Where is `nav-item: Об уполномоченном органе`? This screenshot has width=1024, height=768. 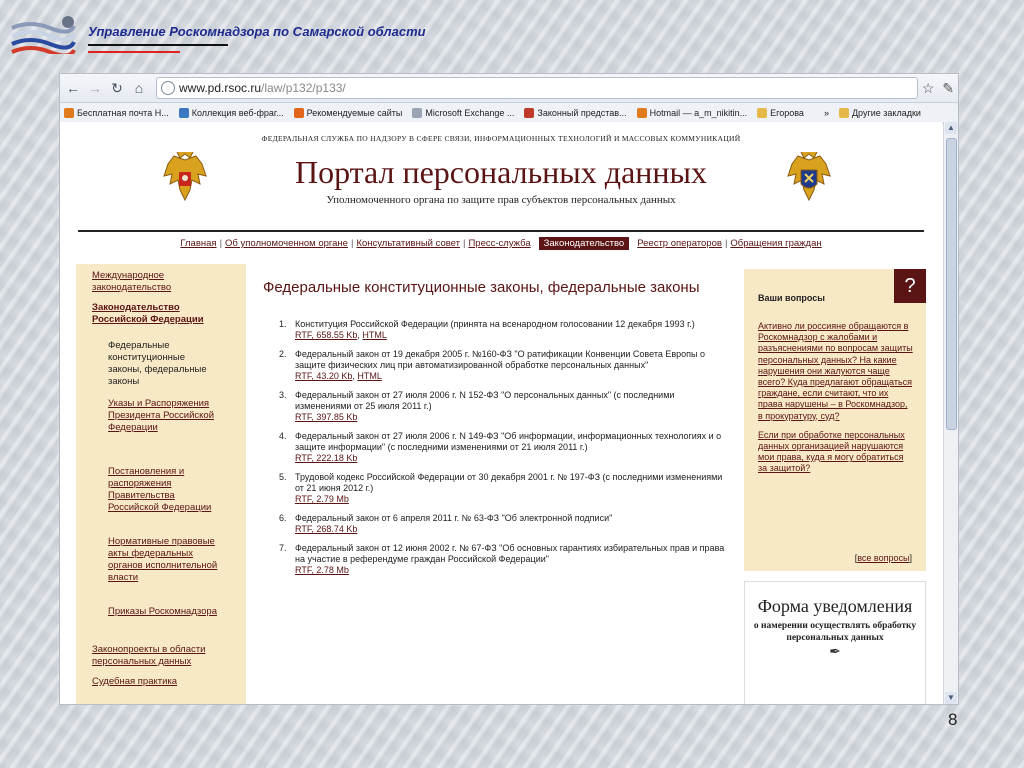 nav-item: Об уполномоченном органе is located at coordinates (286, 243).